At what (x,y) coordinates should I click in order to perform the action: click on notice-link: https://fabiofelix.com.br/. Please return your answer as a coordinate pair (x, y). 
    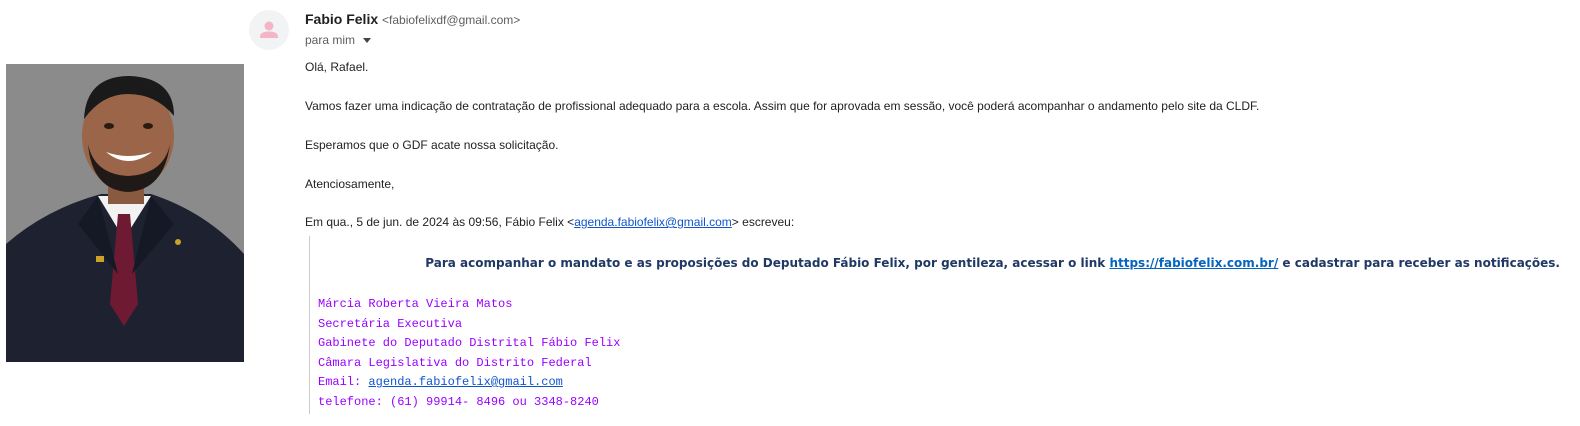
    Looking at the image, I should click on (1193, 263).